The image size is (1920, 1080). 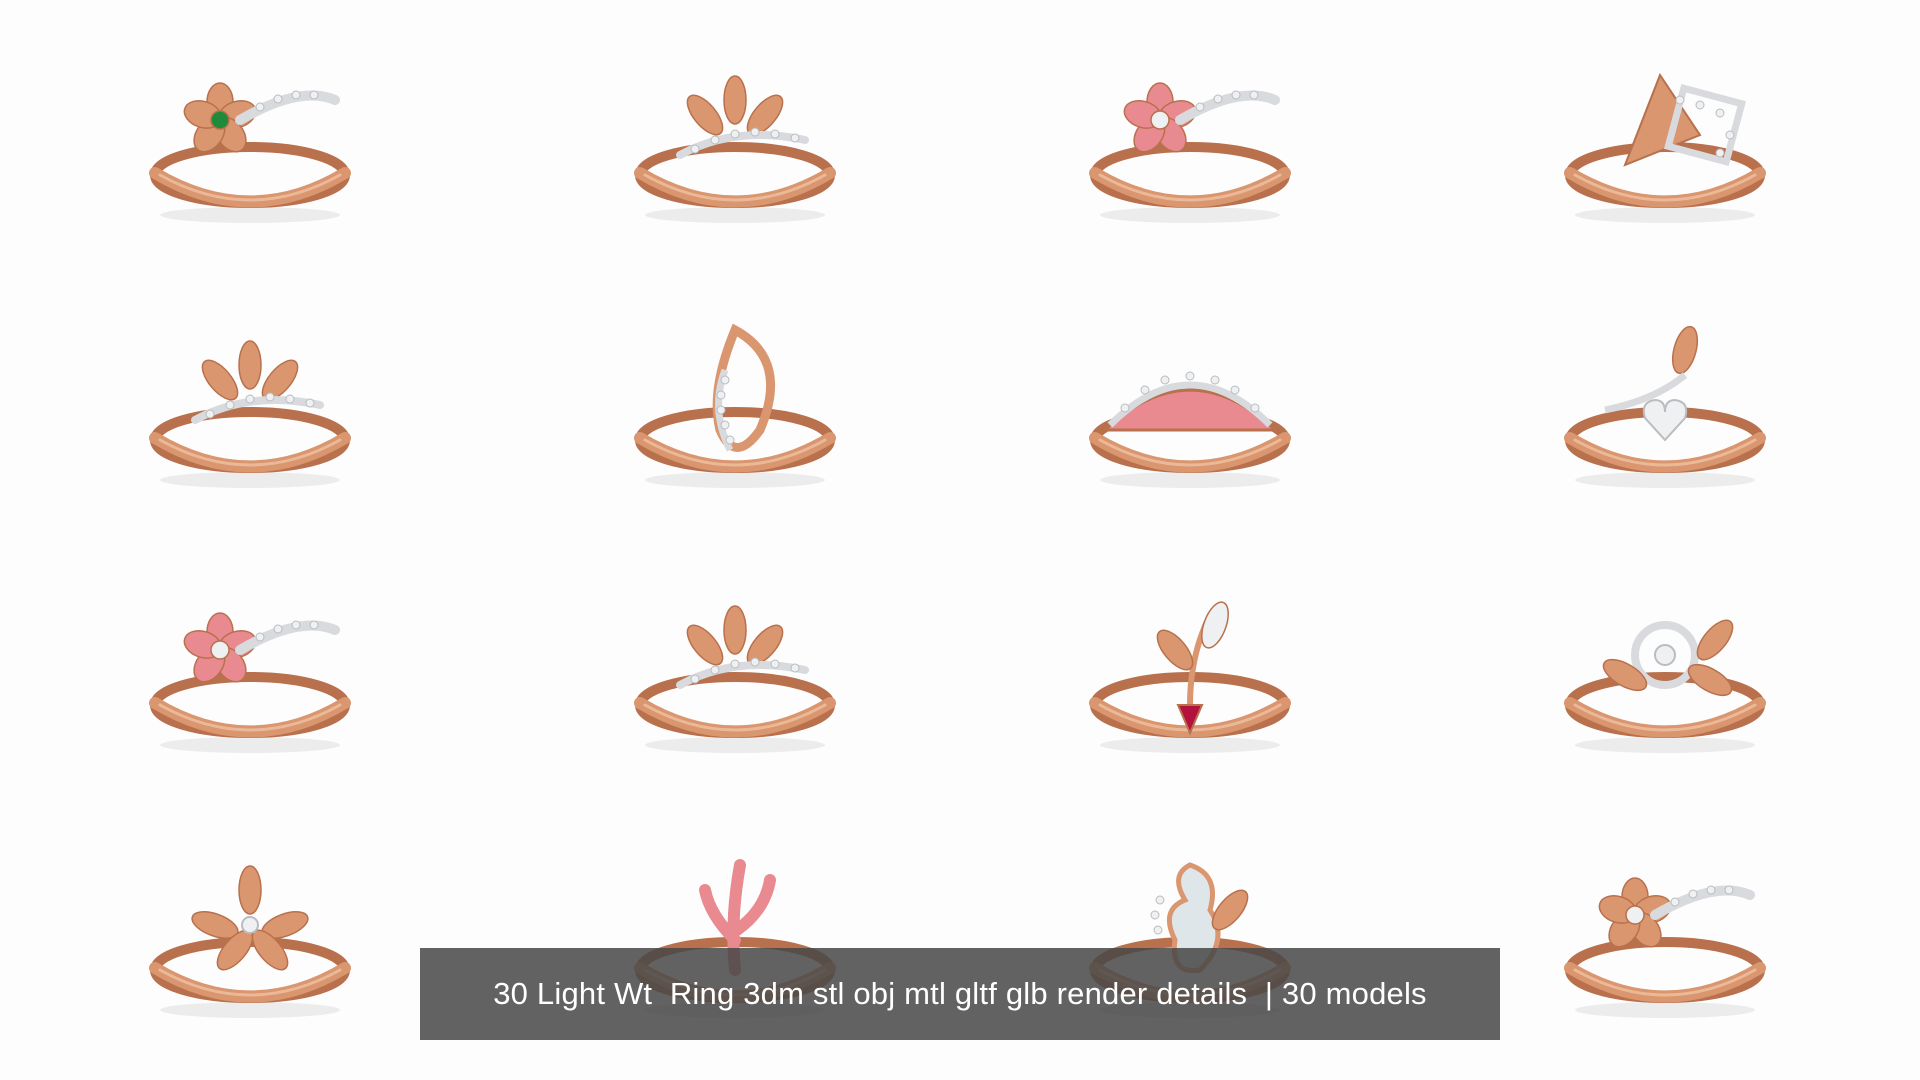 I want to click on swirl-vine-ring-illustration, so click(x=1665, y=686).